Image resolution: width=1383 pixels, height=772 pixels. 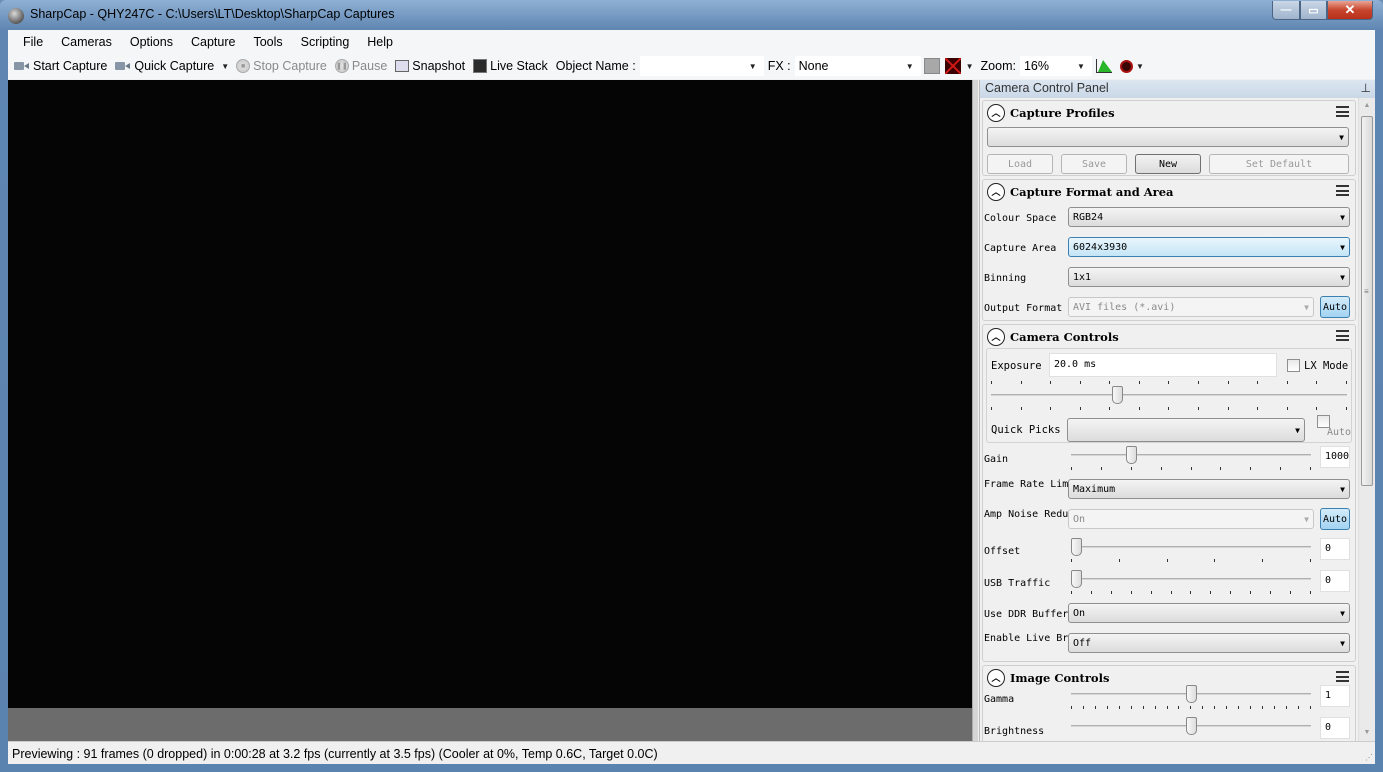 What do you see at coordinates (1126, 66) in the screenshot?
I see `focus-assist-icon` at bounding box center [1126, 66].